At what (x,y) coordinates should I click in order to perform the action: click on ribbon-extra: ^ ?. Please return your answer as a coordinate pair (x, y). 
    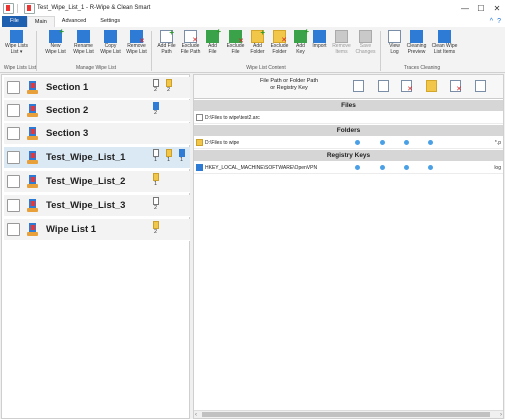
    Looking at the image, I should click on (495, 21).